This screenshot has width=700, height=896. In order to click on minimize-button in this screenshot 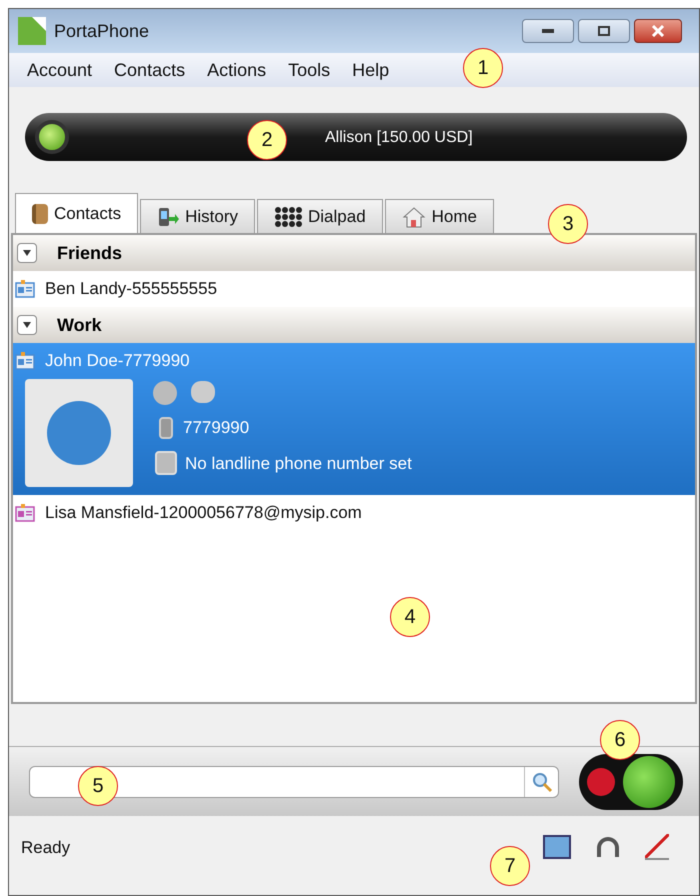, I will do `click(548, 31)`.